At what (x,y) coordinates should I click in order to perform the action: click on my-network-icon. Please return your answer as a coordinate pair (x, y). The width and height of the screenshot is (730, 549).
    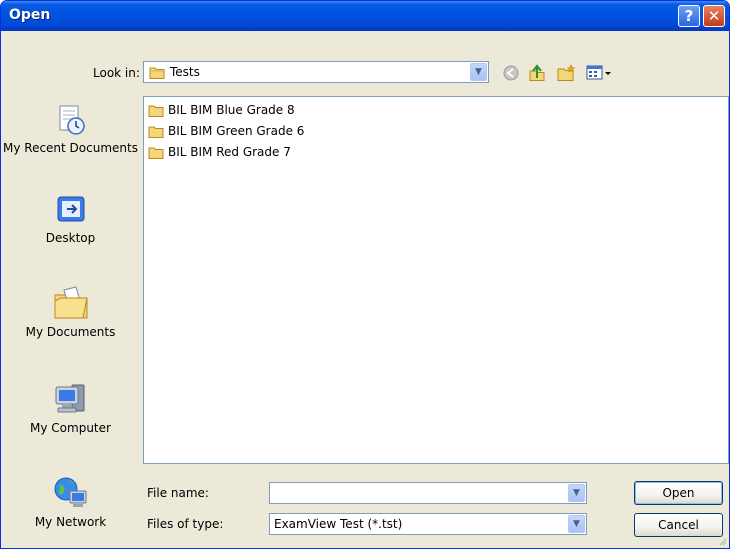
    Looking at the image, I should click on (70, 492).